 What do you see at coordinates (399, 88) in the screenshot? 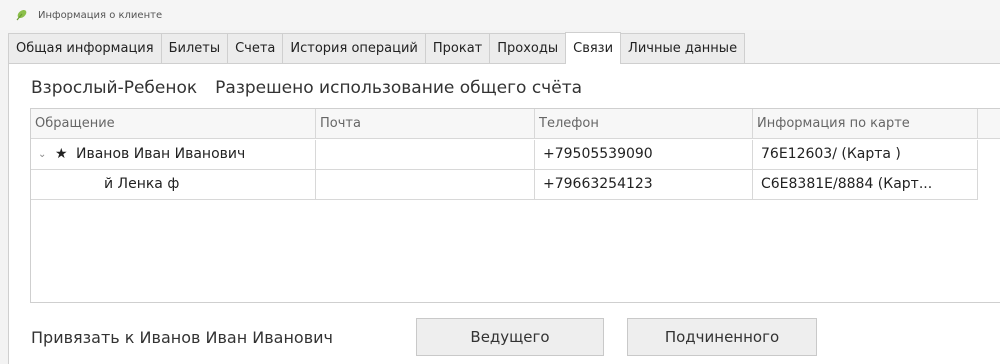
I see `shared-account-permission-label: Разрешено использование общего счёта` at bounding box center [399, 88].